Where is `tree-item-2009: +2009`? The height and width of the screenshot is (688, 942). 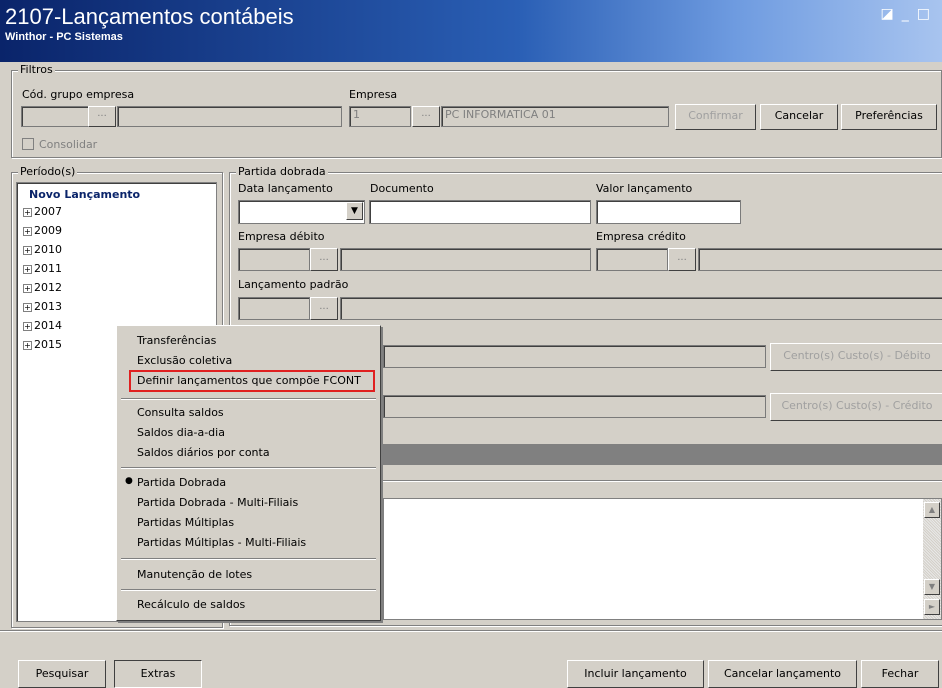
tree-item-2009: +2009 is located at coordinates (42, 230).